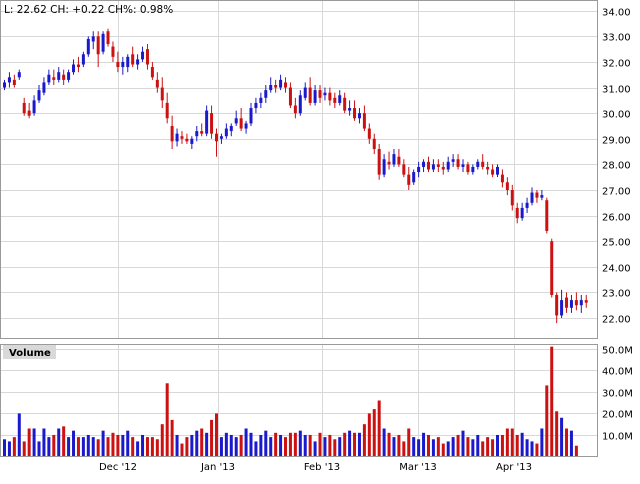  What do you see at coordinates (617, 437) in the screenshot?
I see `volume-axis-tick-label: 10.0M` at bounding box center [617, 437].